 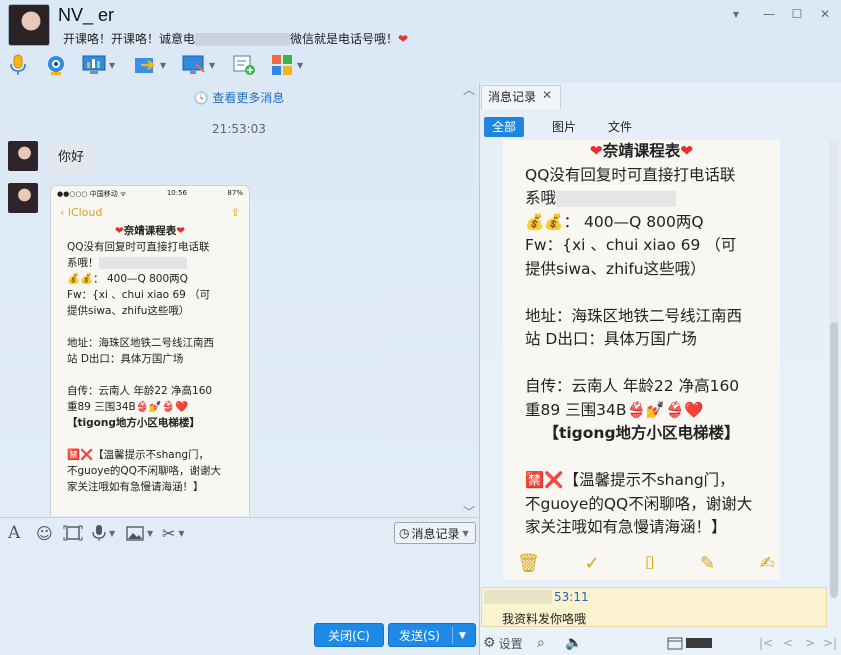 What do you see at coordinates (462, 636) in the screenshot?
I see `send-options-dropdown: ▼` at bounding box center [462, 636].